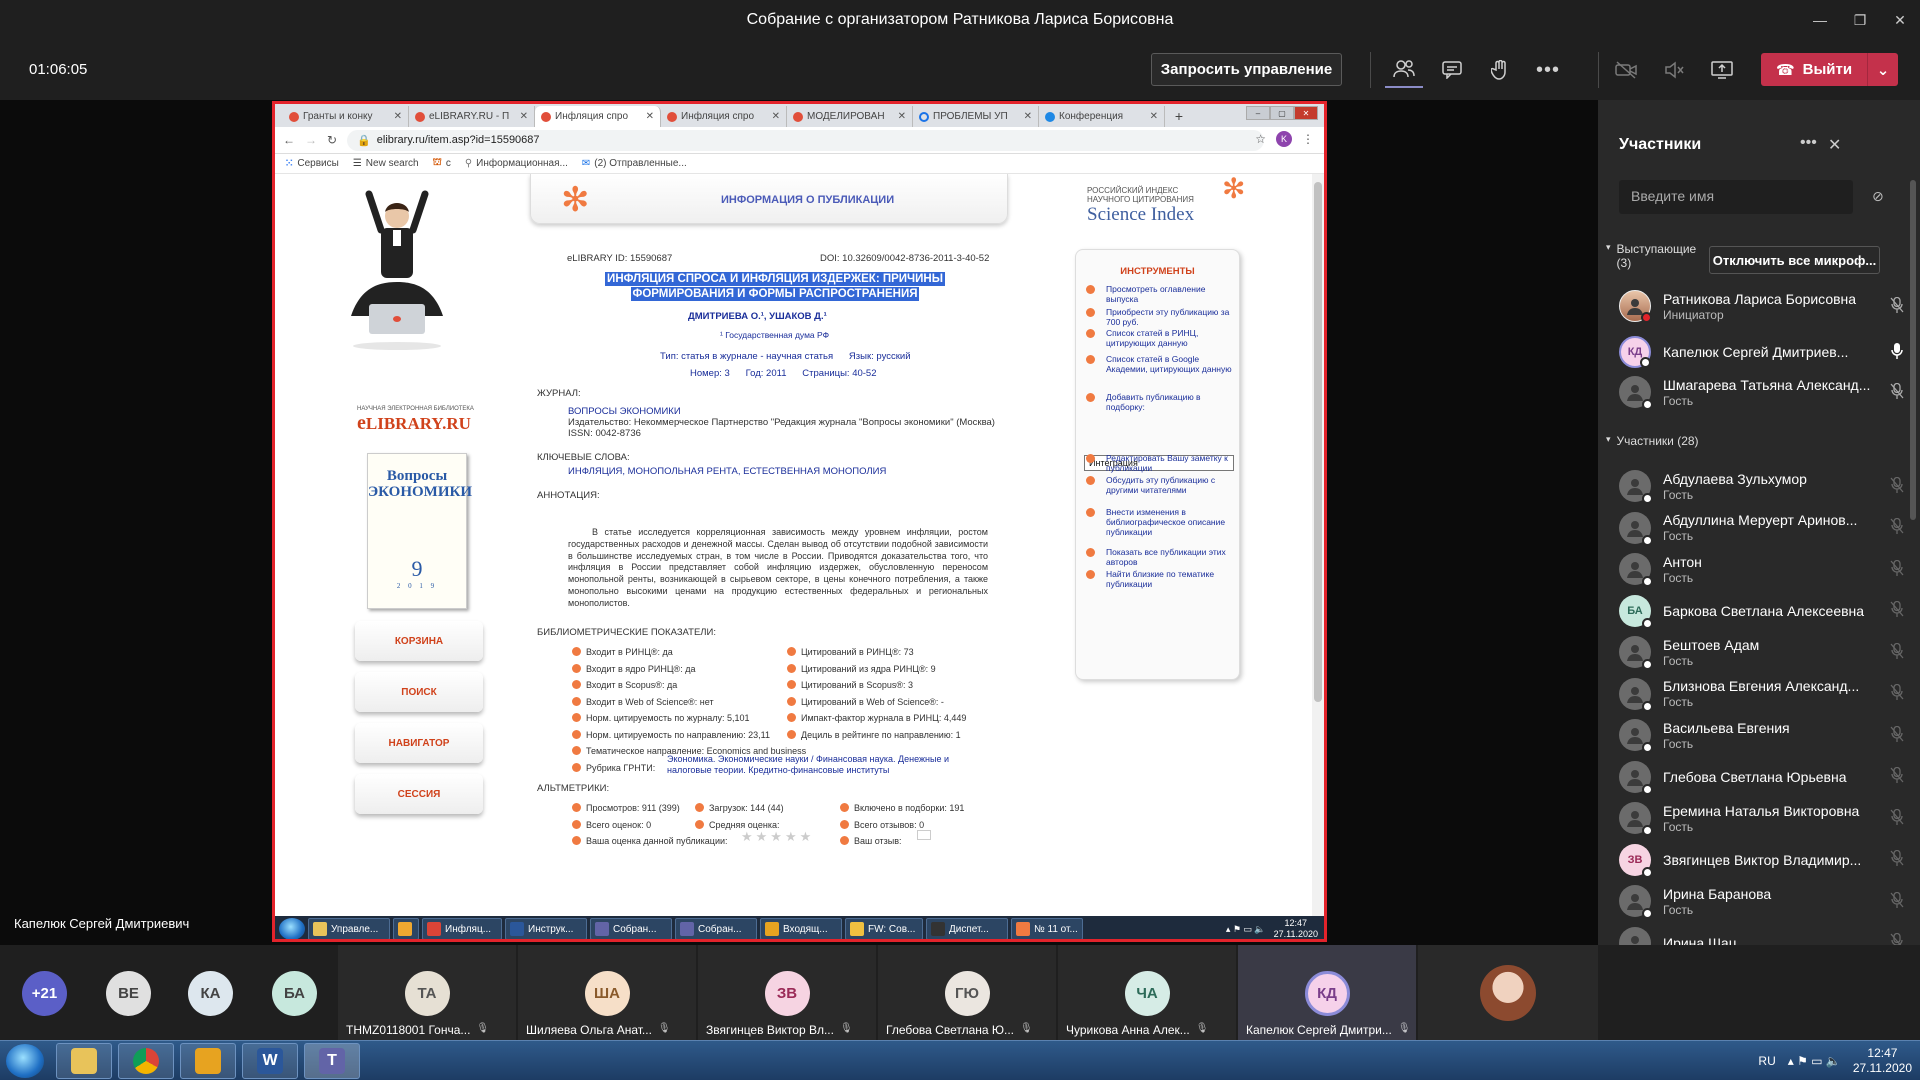 The width and height of the screenshot is (1920, 1080). I want to click on bookmark-item: ☰ New search, so click(386, 163).